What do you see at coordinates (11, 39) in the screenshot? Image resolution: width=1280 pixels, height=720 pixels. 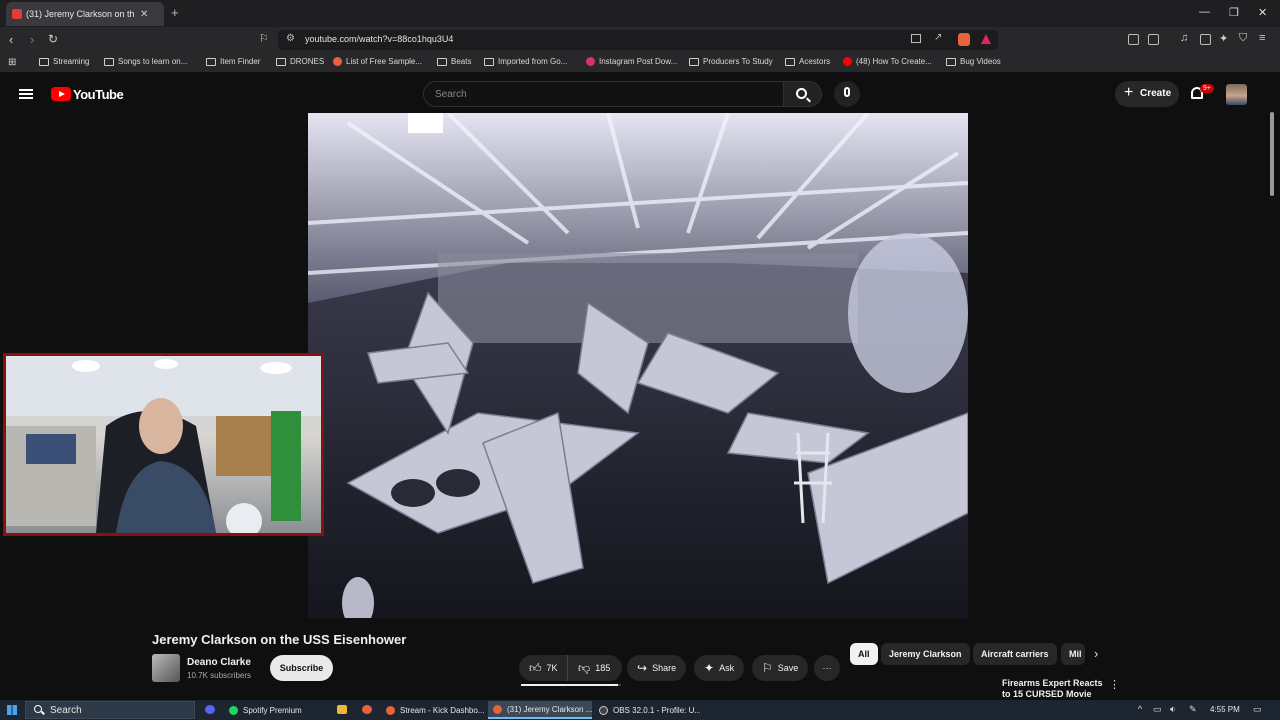 I see `back-icon: ‹` at bounding box center [11, 39].